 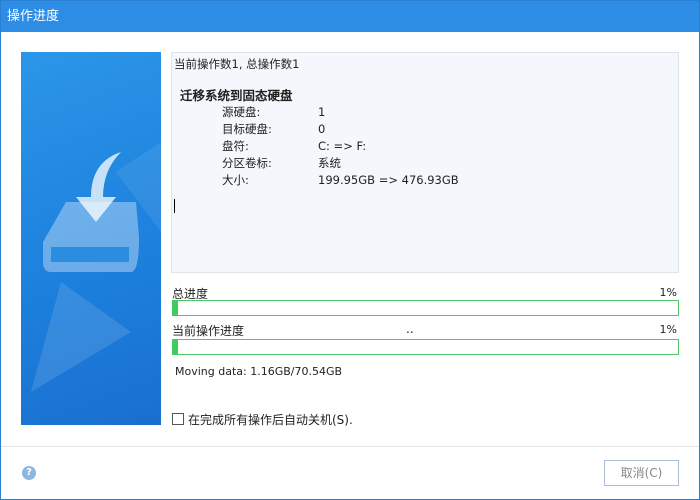 I want to click on log-header: 当前操作数1, 总操作数1, so click(x=237, y=64).